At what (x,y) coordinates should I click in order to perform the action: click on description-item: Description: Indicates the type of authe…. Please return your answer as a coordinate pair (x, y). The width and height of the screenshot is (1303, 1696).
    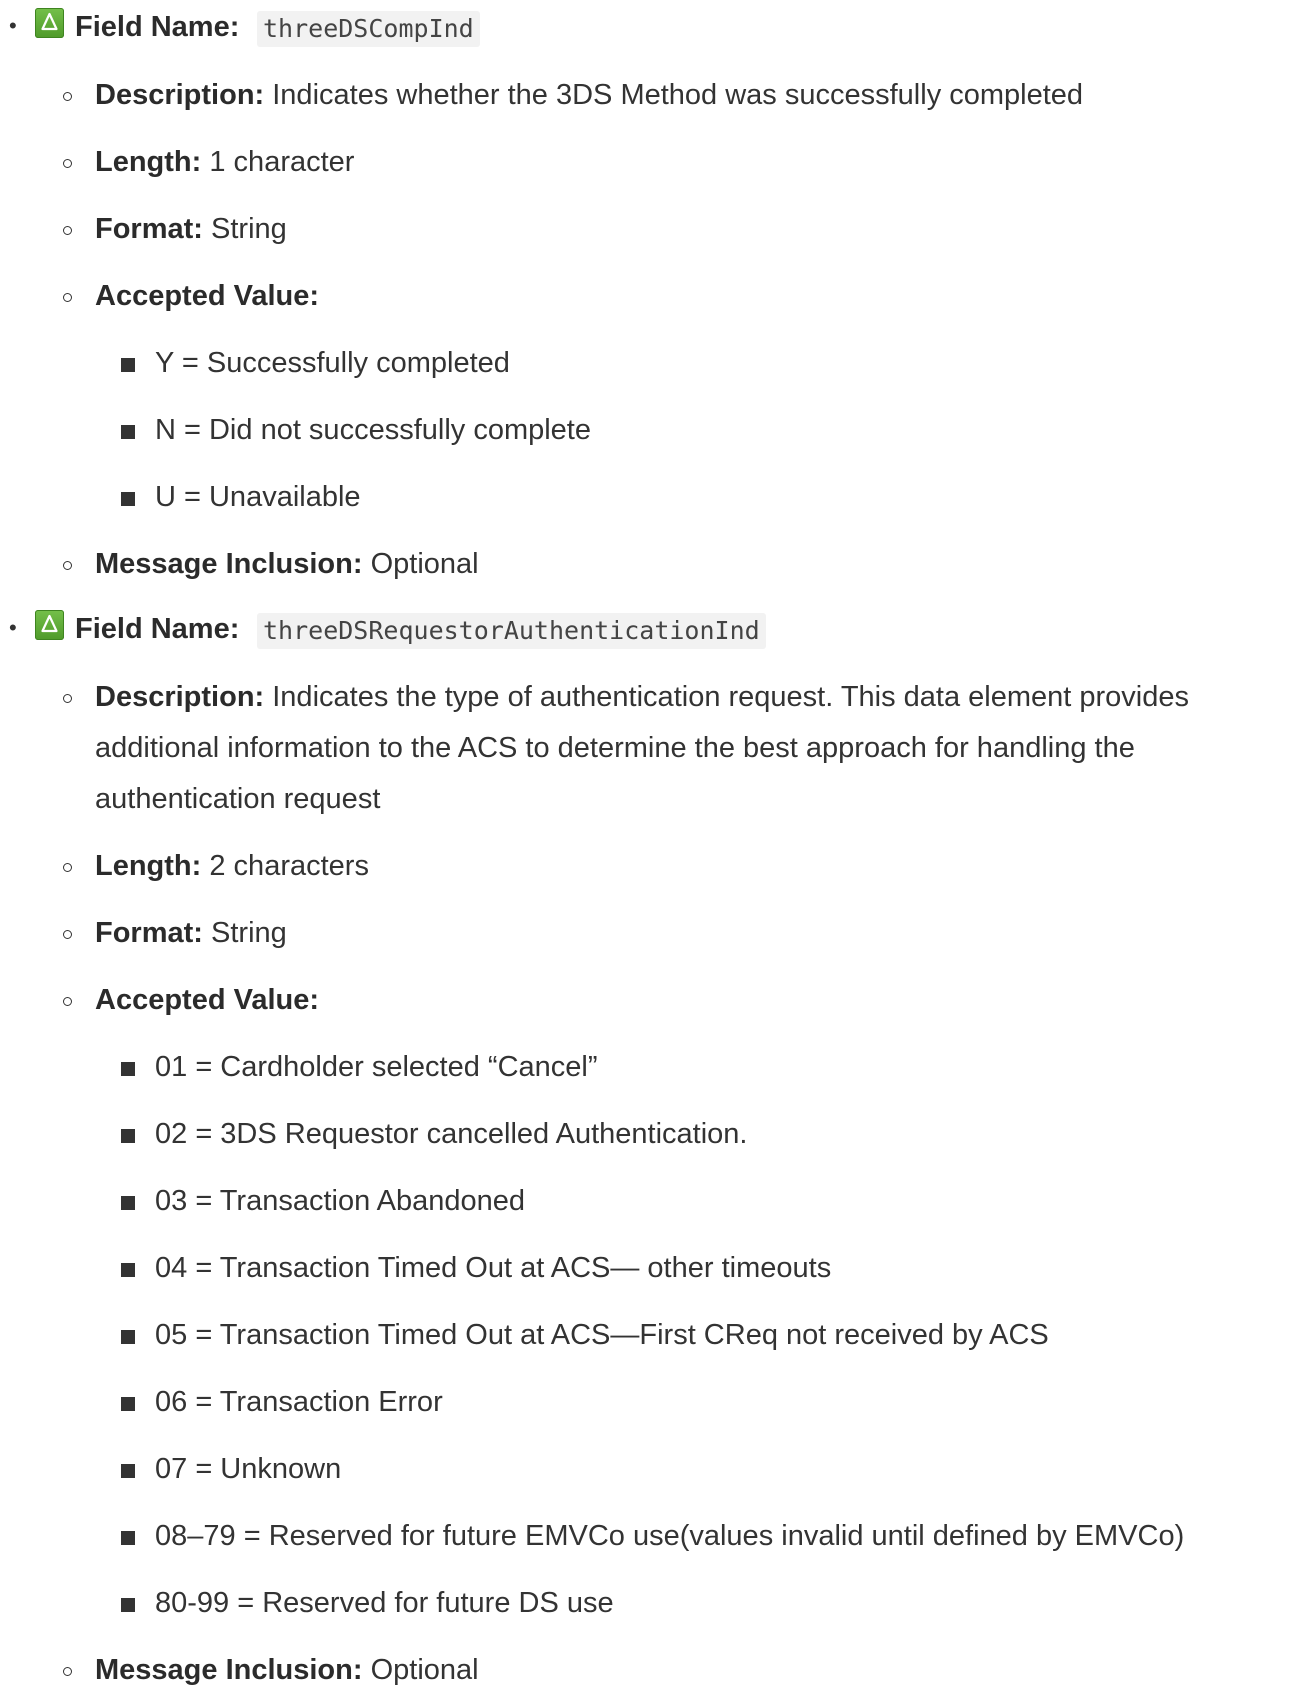
    Looking at the image, I should click on (647, 748).